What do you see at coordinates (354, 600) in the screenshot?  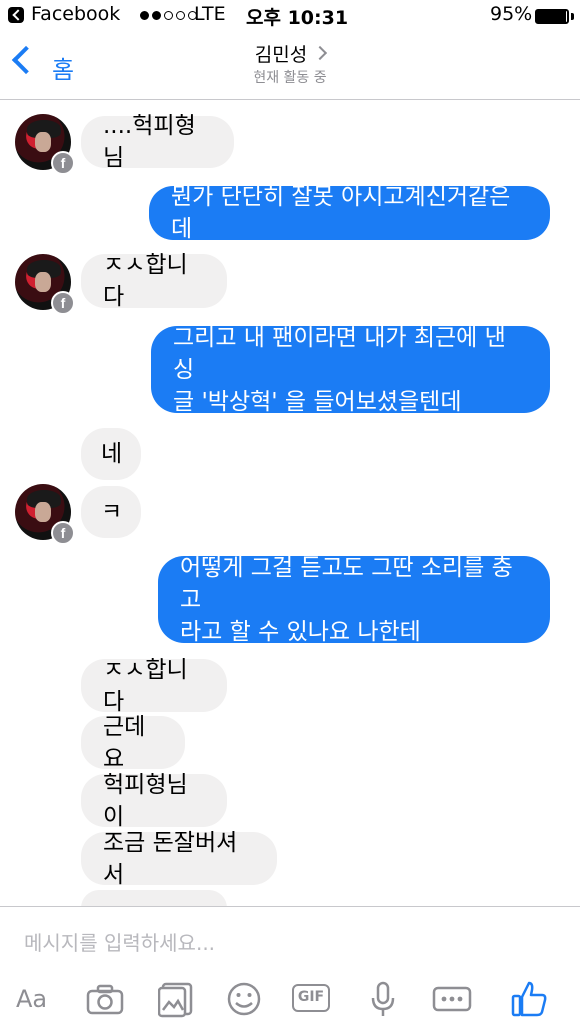 I see `message-outgoing: 어떻게 그걸 듣고도 그딴 소리를 충고 라고 할 수 있나요 나한테` at bounding box center [354, 600].